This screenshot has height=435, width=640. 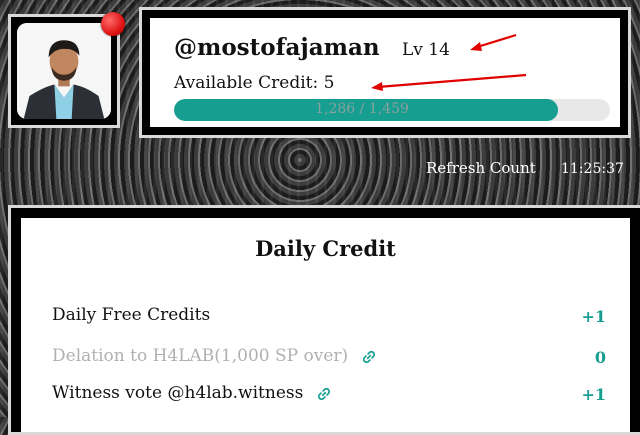 I want to click on avatar-photo, so click(x=64, y=71).